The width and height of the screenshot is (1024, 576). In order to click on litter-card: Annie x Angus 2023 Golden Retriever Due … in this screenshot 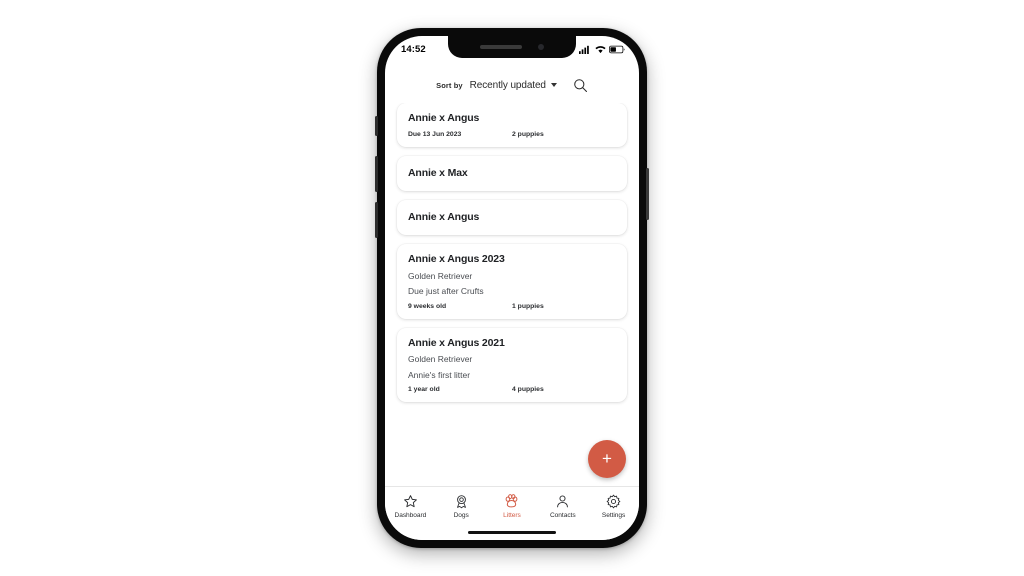, I will do `click(512, 281)`.